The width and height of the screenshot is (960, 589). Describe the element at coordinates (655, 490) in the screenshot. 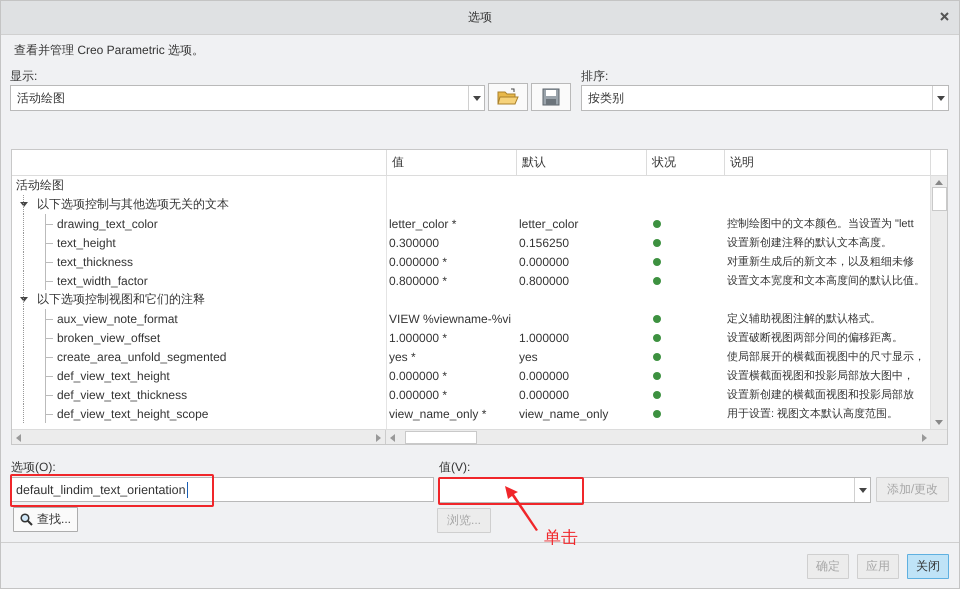

I see `value-dropdown` at that location.